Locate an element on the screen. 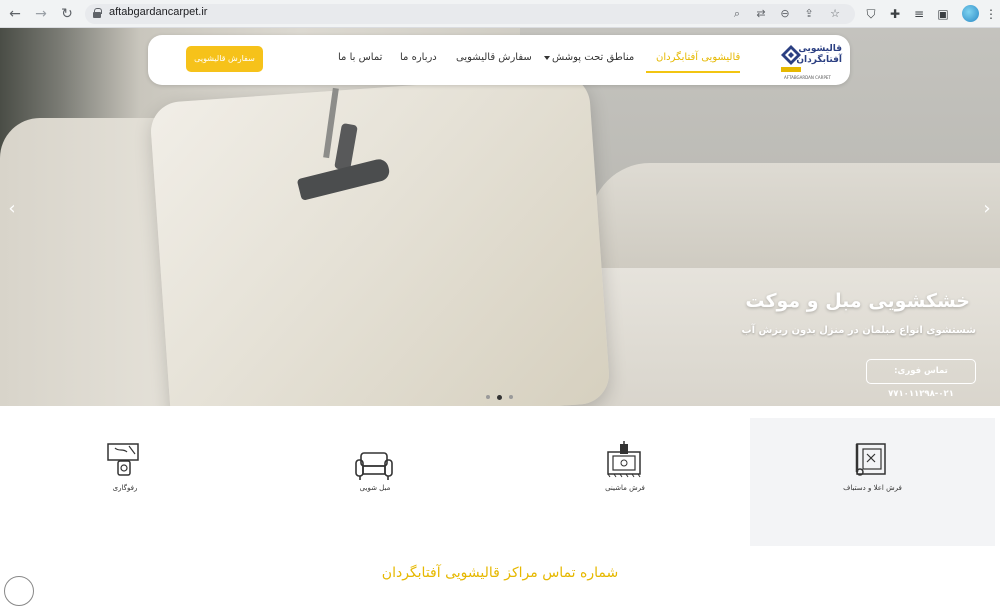 The image size is (1000, 606). lock-icon is located at coordinates (97, 13).